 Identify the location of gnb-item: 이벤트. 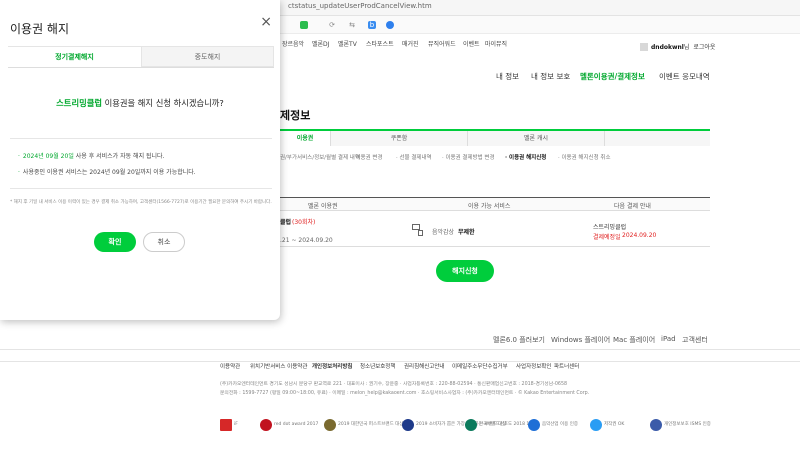
(471, 43).